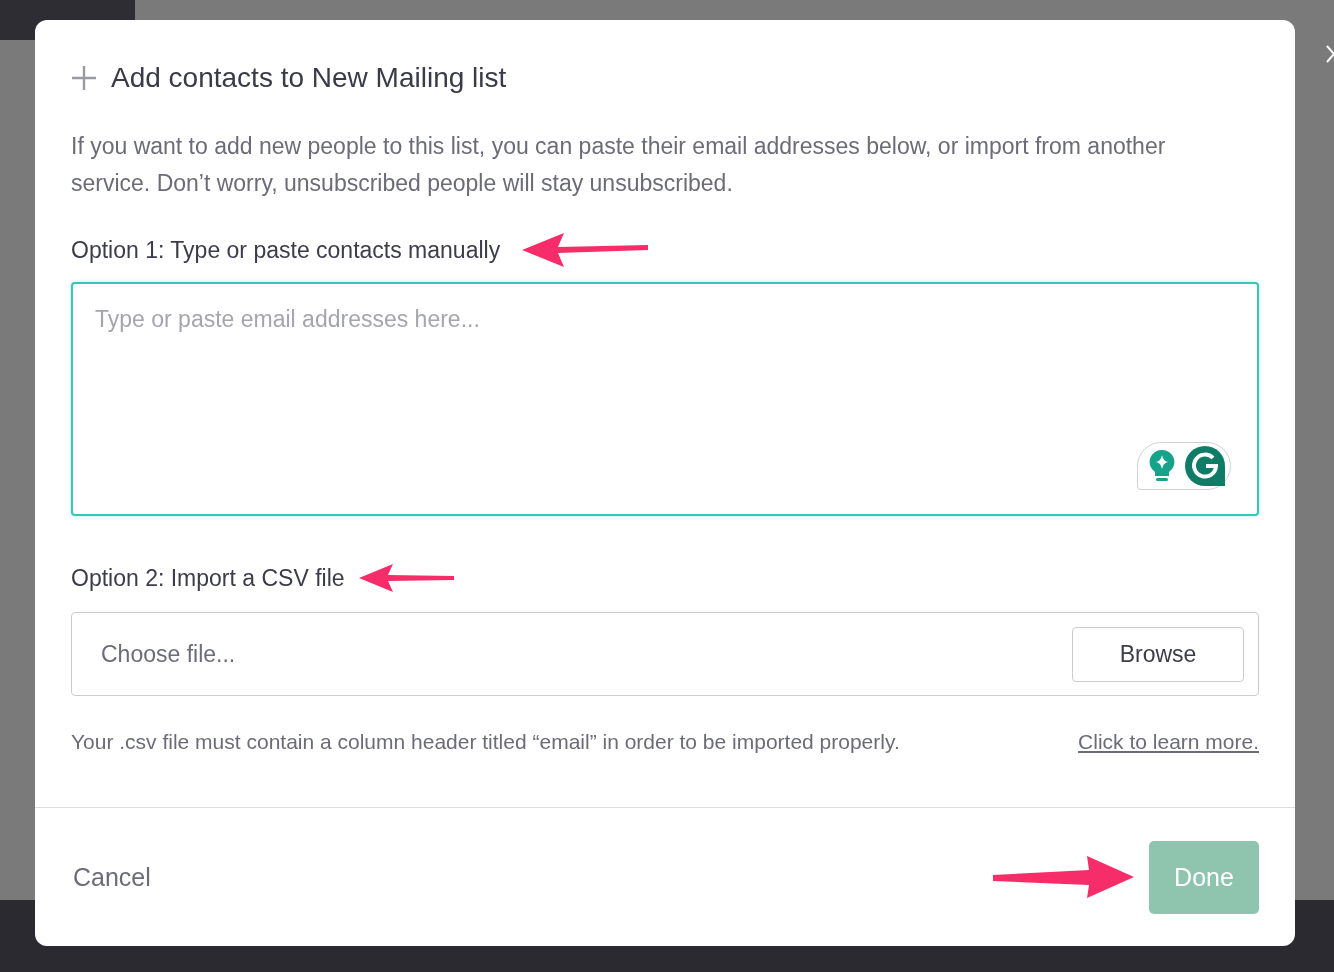 The image size is (1334, 972). I want to click on option-label: Option 2: Import a CSV file, so click(208, 578).